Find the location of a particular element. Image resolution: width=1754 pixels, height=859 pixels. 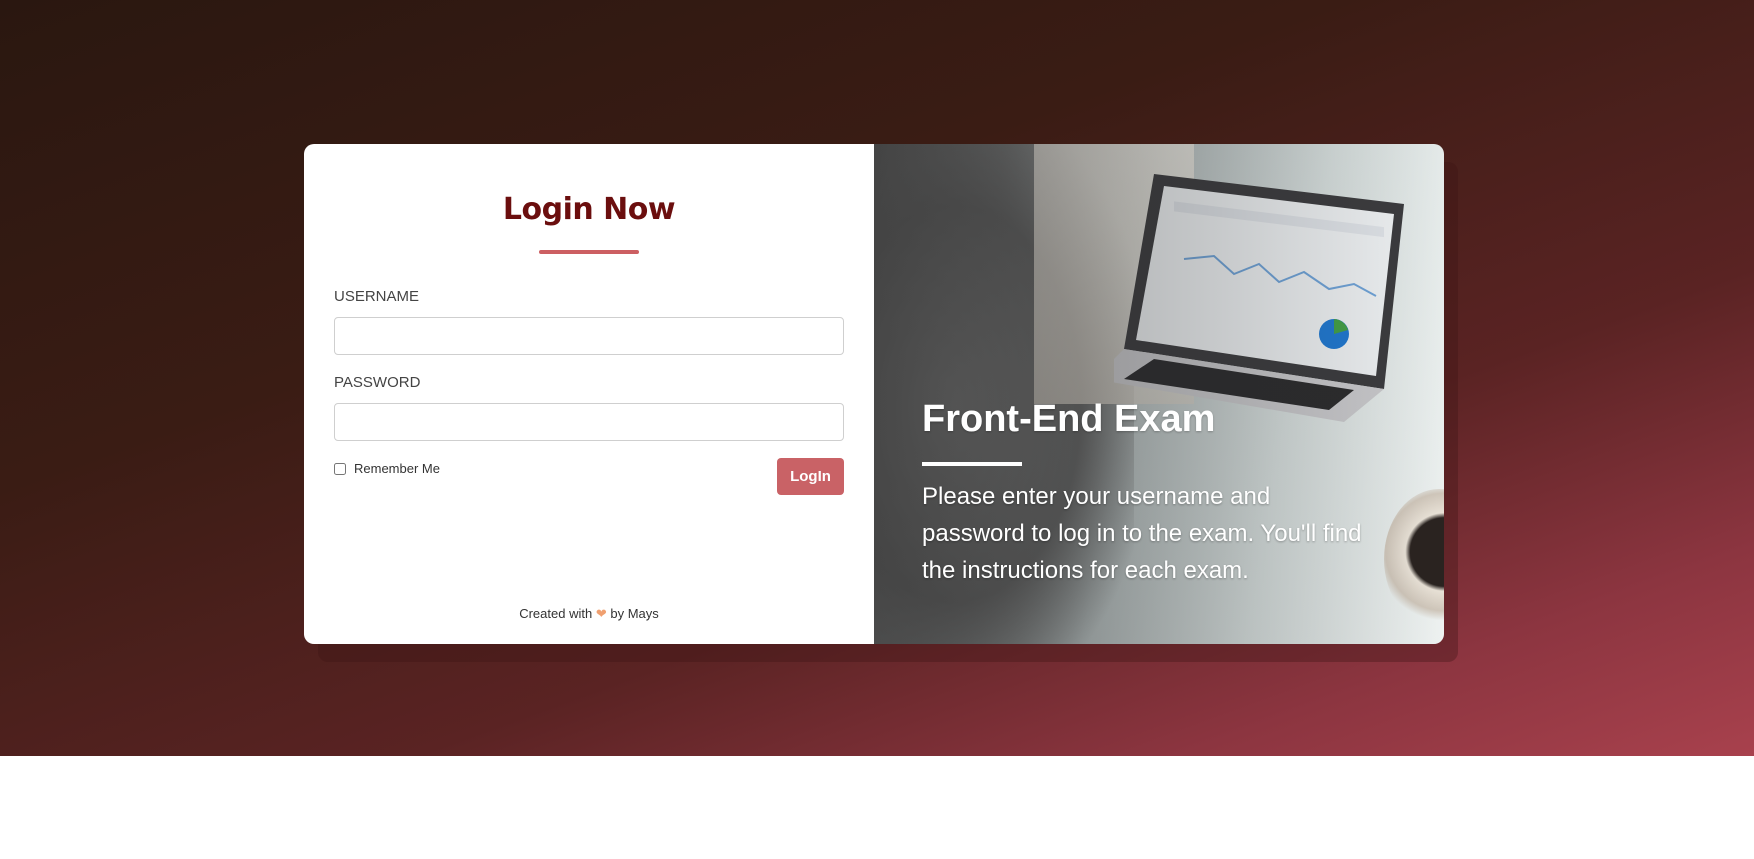

promo-underline is located at coordinates (972, 464).